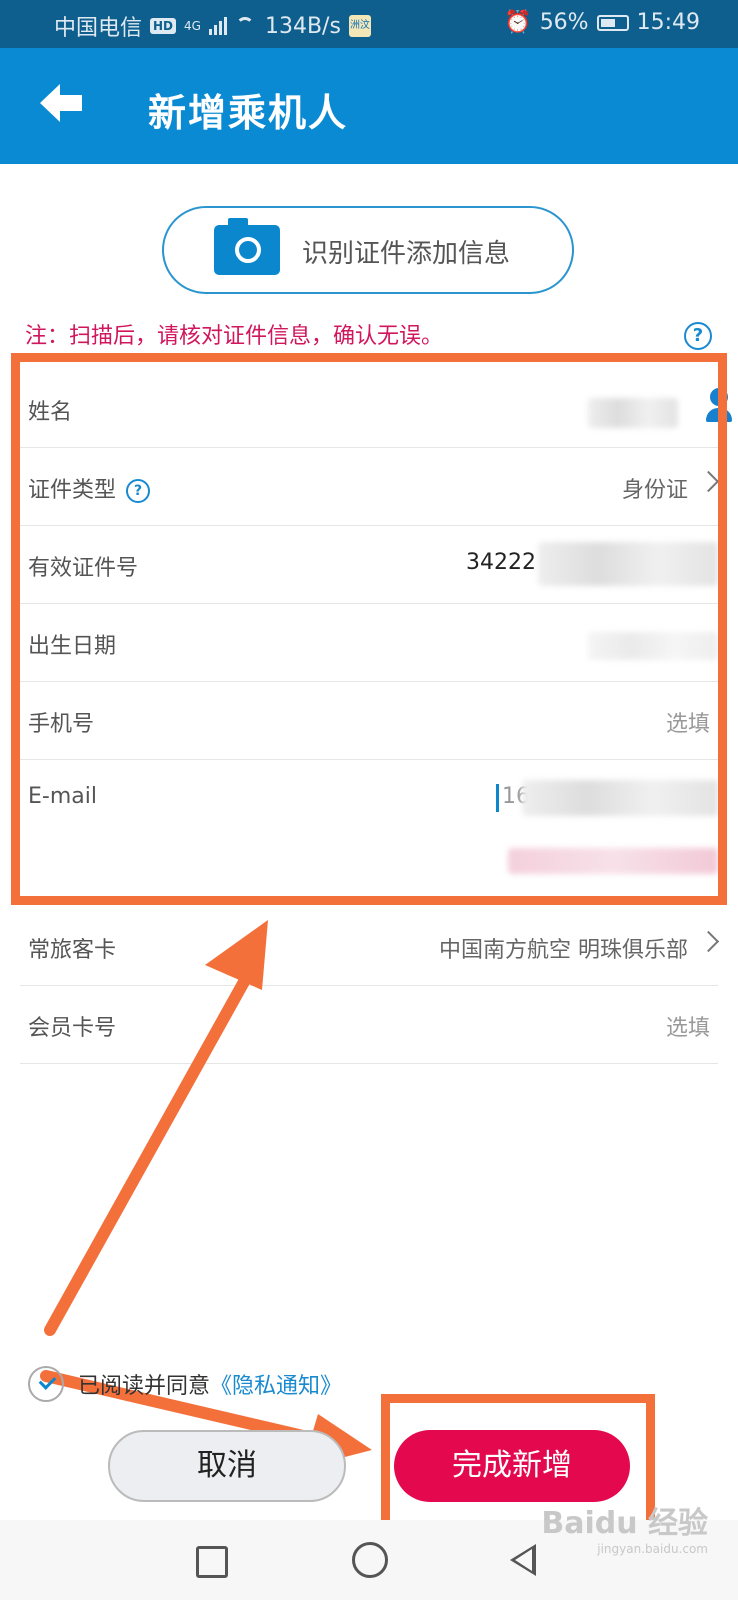  What do you see at coordinates (302, 26) in the screenshot?
I see `network-speed: 134B/s` at bounding box center [302, 26].